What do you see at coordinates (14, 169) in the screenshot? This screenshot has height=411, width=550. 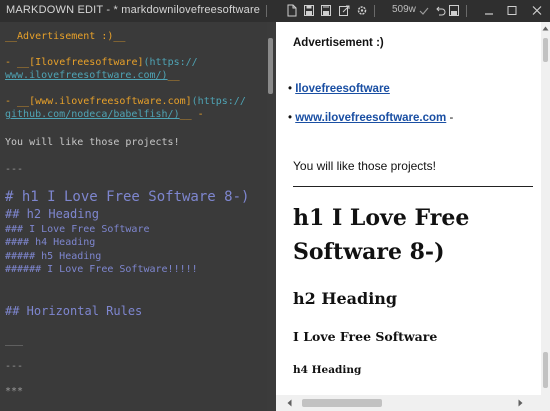 I see `editor-rule-1: ---` at bounding box center [14, 169].